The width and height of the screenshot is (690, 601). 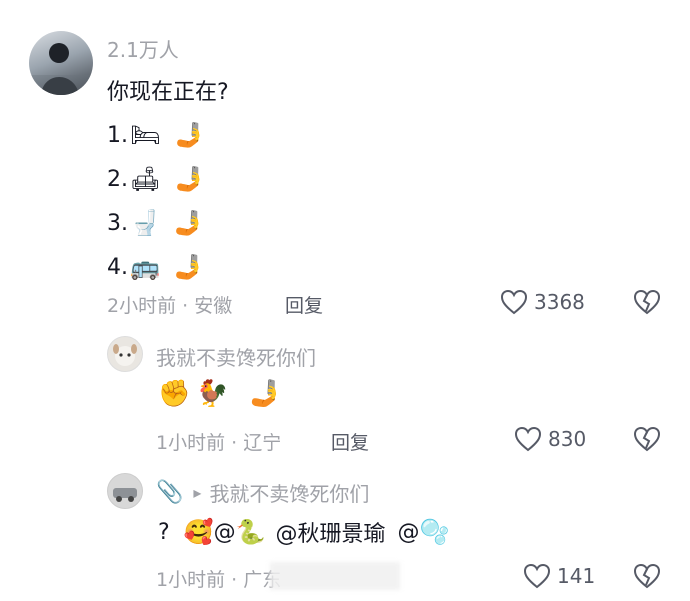 What do you see at coordinates (219, 580) in the screenshot?
I see `reply-time-location: 1小时前 · 广东` at bounding box center [219, 580].